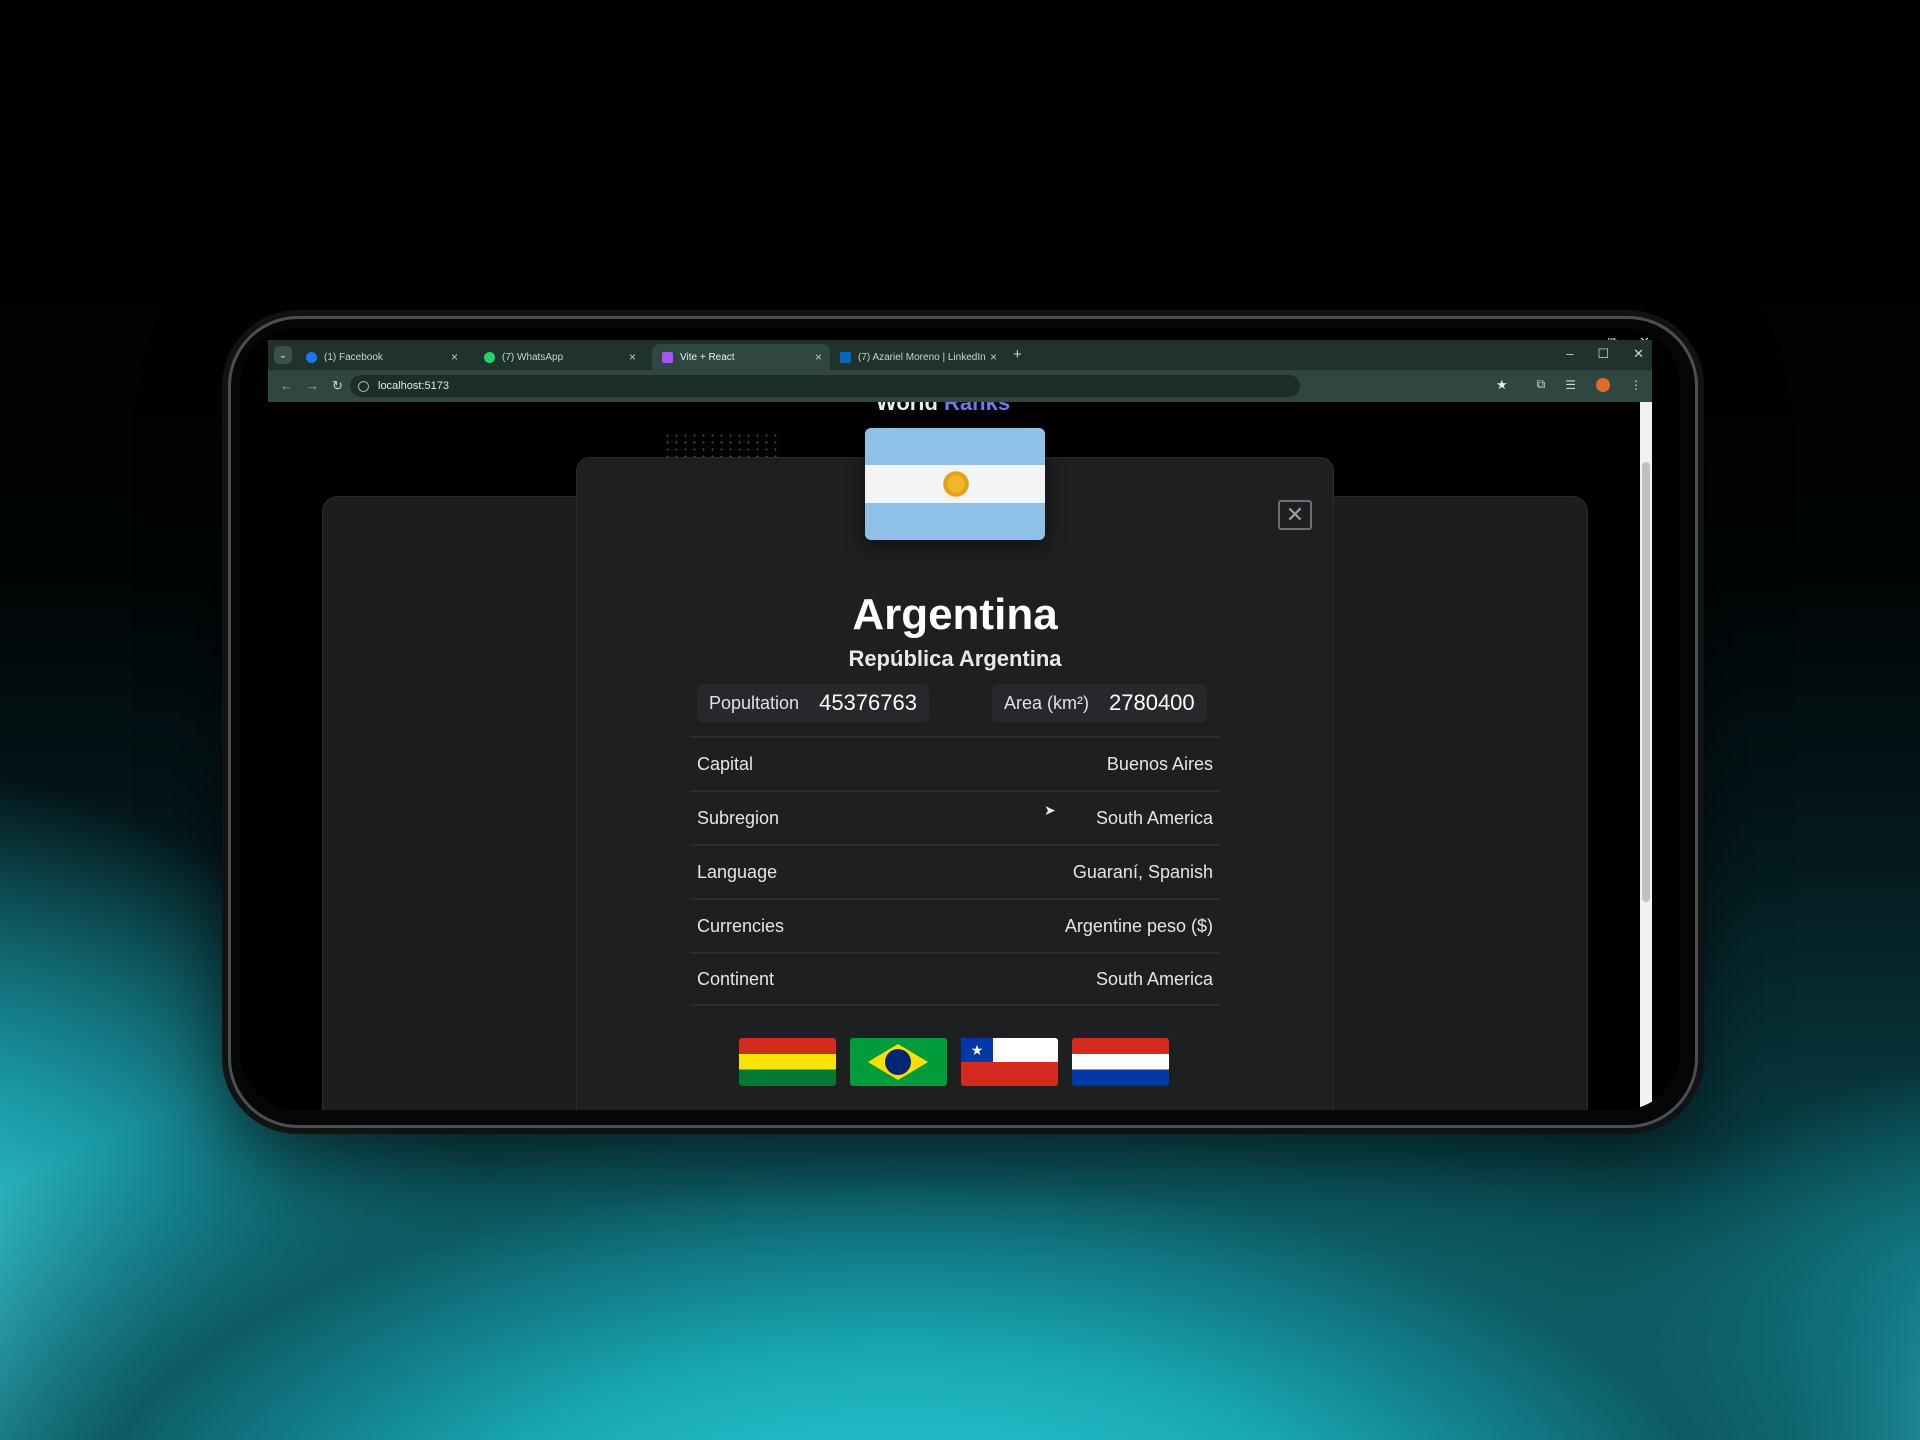 This screenshot has height=1440, width=1920. I want to click on detail-label: Currencies, so click(741, 925).